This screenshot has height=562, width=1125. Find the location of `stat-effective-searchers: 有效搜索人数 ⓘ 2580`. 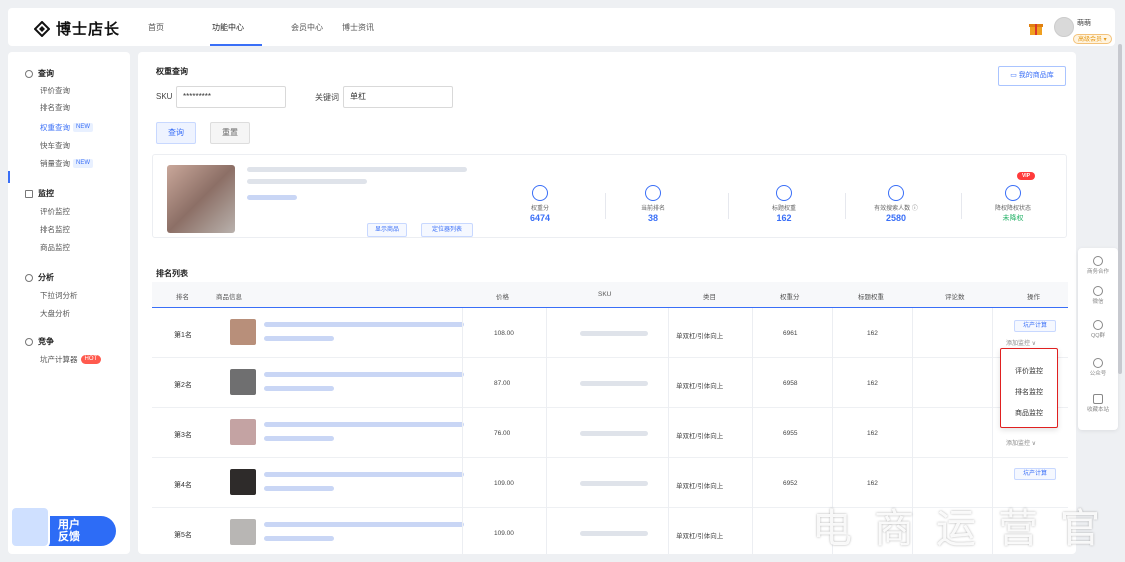

stat-effective-searchers: 有效搜索人数 ⓘ 2580 is located at coordinates (896, 204).